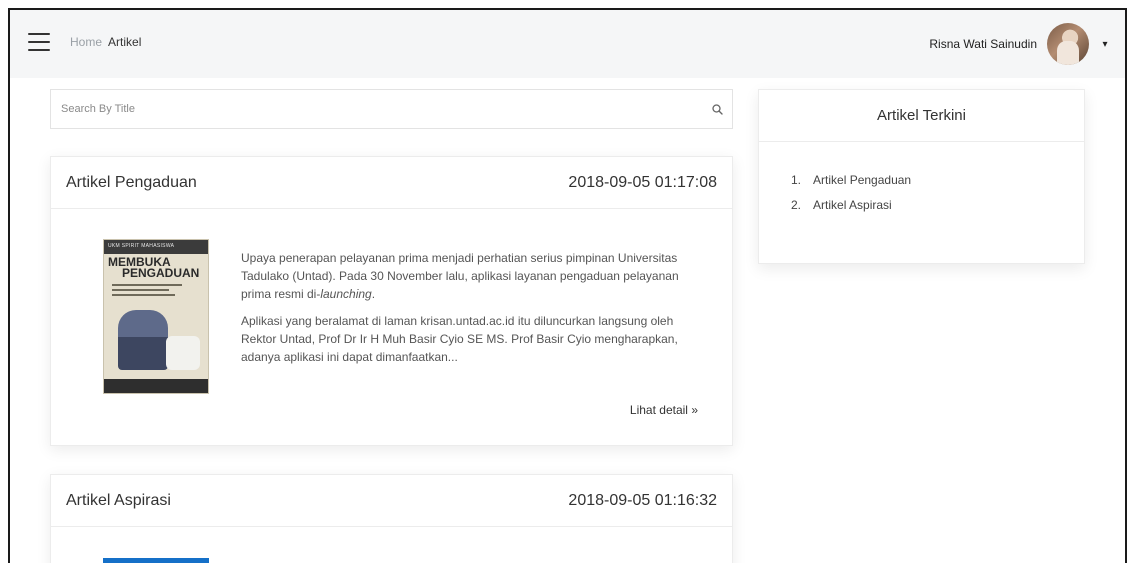 This screenshot has height=563, width=1133. I want to click on article-card-aspirasi: Artikel Aspirasi 2018-09-05 01:16:32, so click(391, 518).